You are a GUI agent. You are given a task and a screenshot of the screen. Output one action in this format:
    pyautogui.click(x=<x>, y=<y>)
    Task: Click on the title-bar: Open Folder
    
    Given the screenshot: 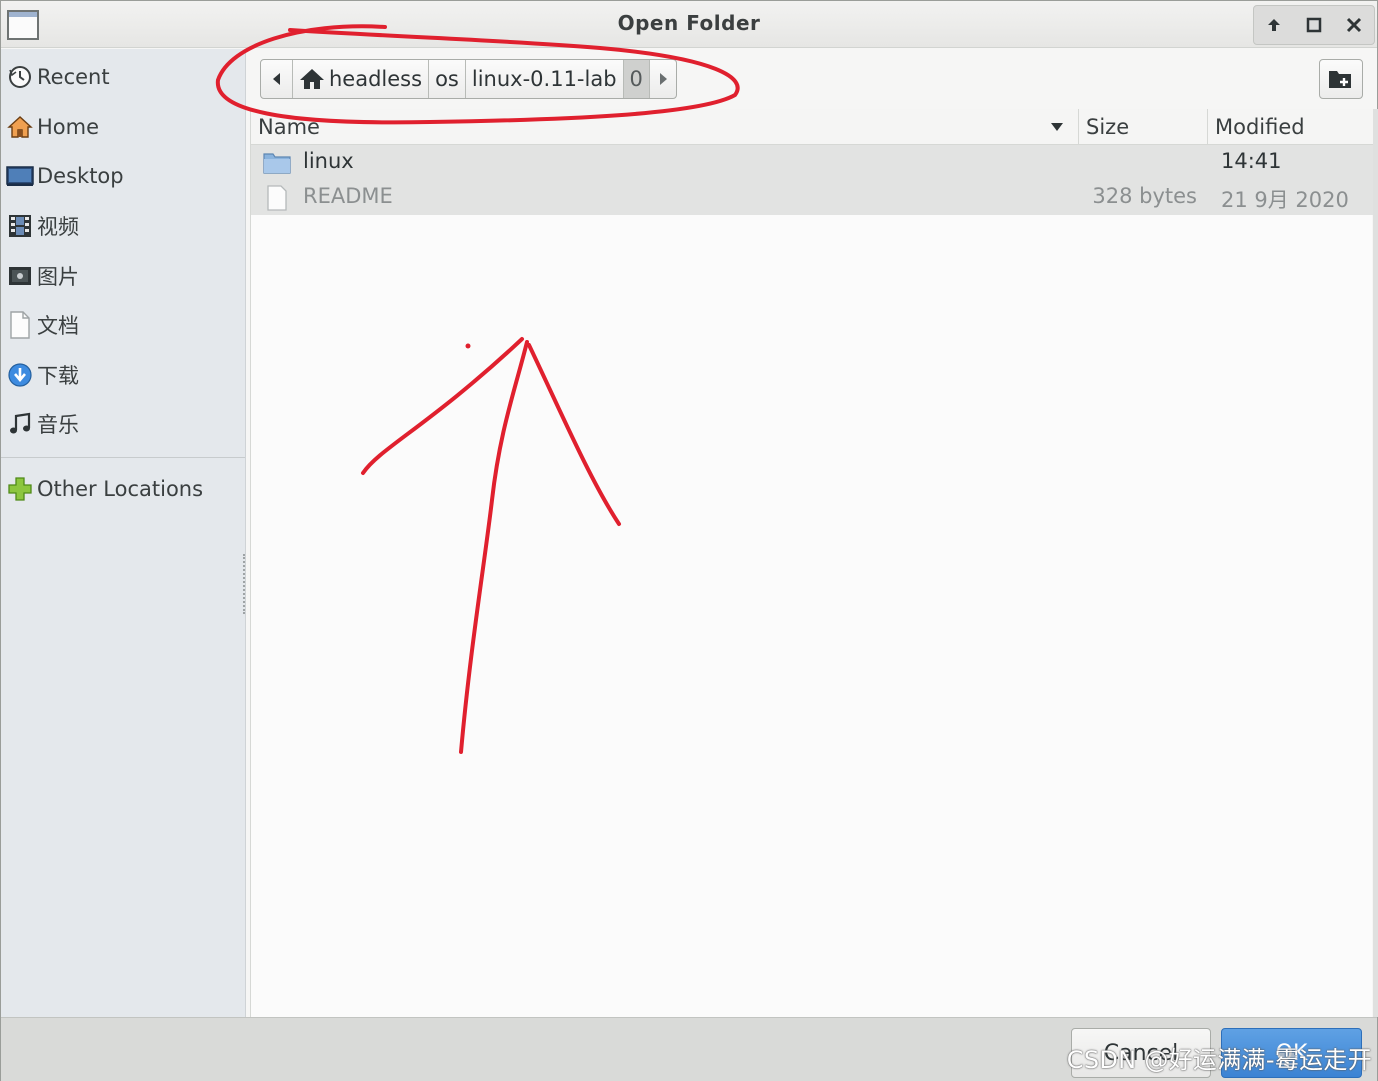 What is the action you would take?
    pyautogui.click(x=689, y=24)
    